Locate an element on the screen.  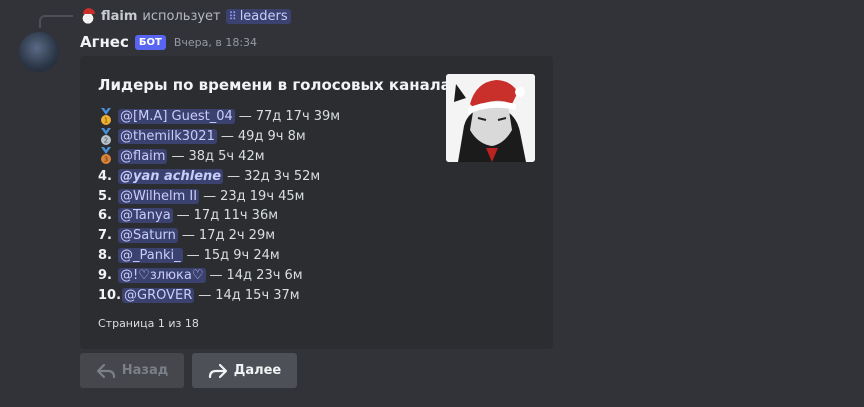
list-item: 8. @_Panki_ — 15д 9ч 24м is located at coordinates (219, 256).